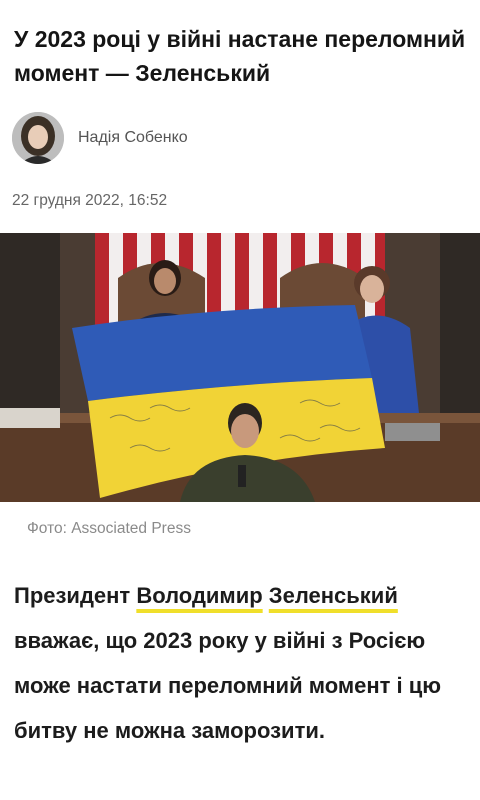 This screenshot has width=480, height=800. Describe the element at coordinates (199, 595) in the screenshot. I see `link-volodymyr: Володимир` at that location.